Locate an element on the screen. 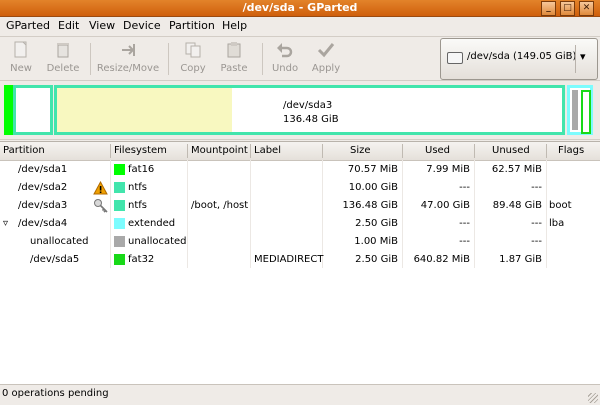  paste-icon is located at coordinates (234, 50).